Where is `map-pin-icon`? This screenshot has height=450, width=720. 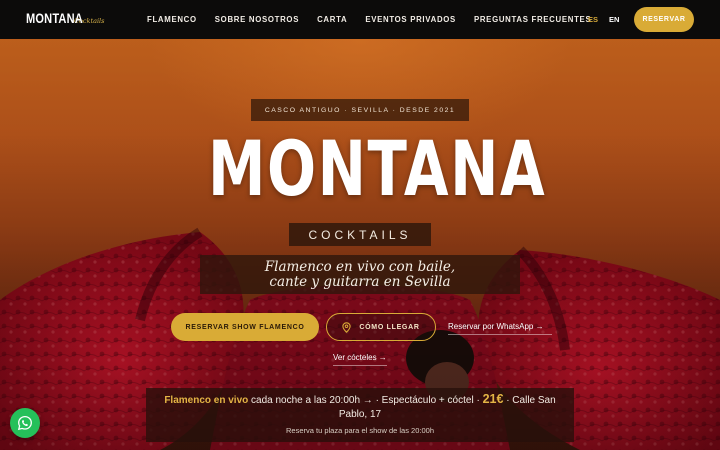 map-pin-icon is located at coordinates (347, 327).